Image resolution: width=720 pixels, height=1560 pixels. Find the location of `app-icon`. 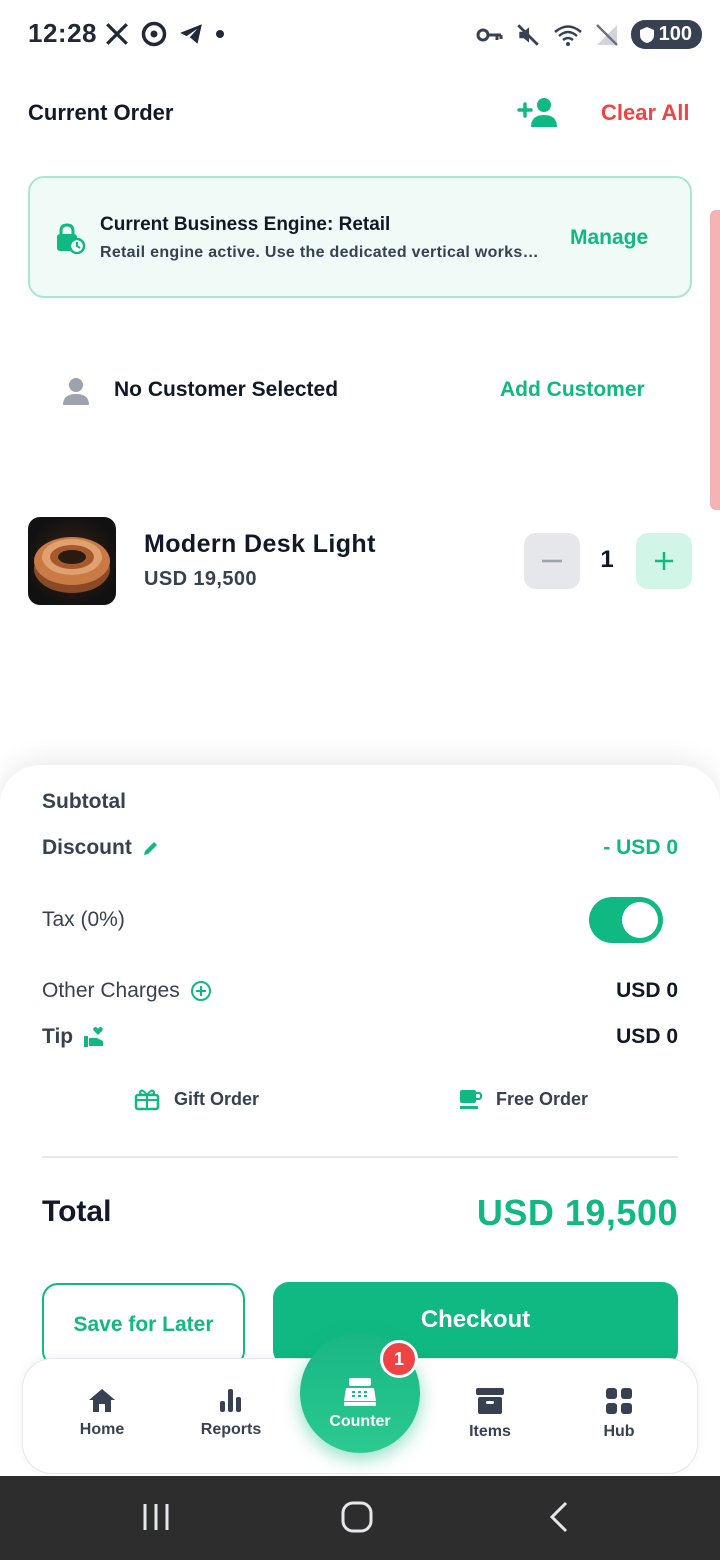

app-icon is located at coordinates (154, 34).